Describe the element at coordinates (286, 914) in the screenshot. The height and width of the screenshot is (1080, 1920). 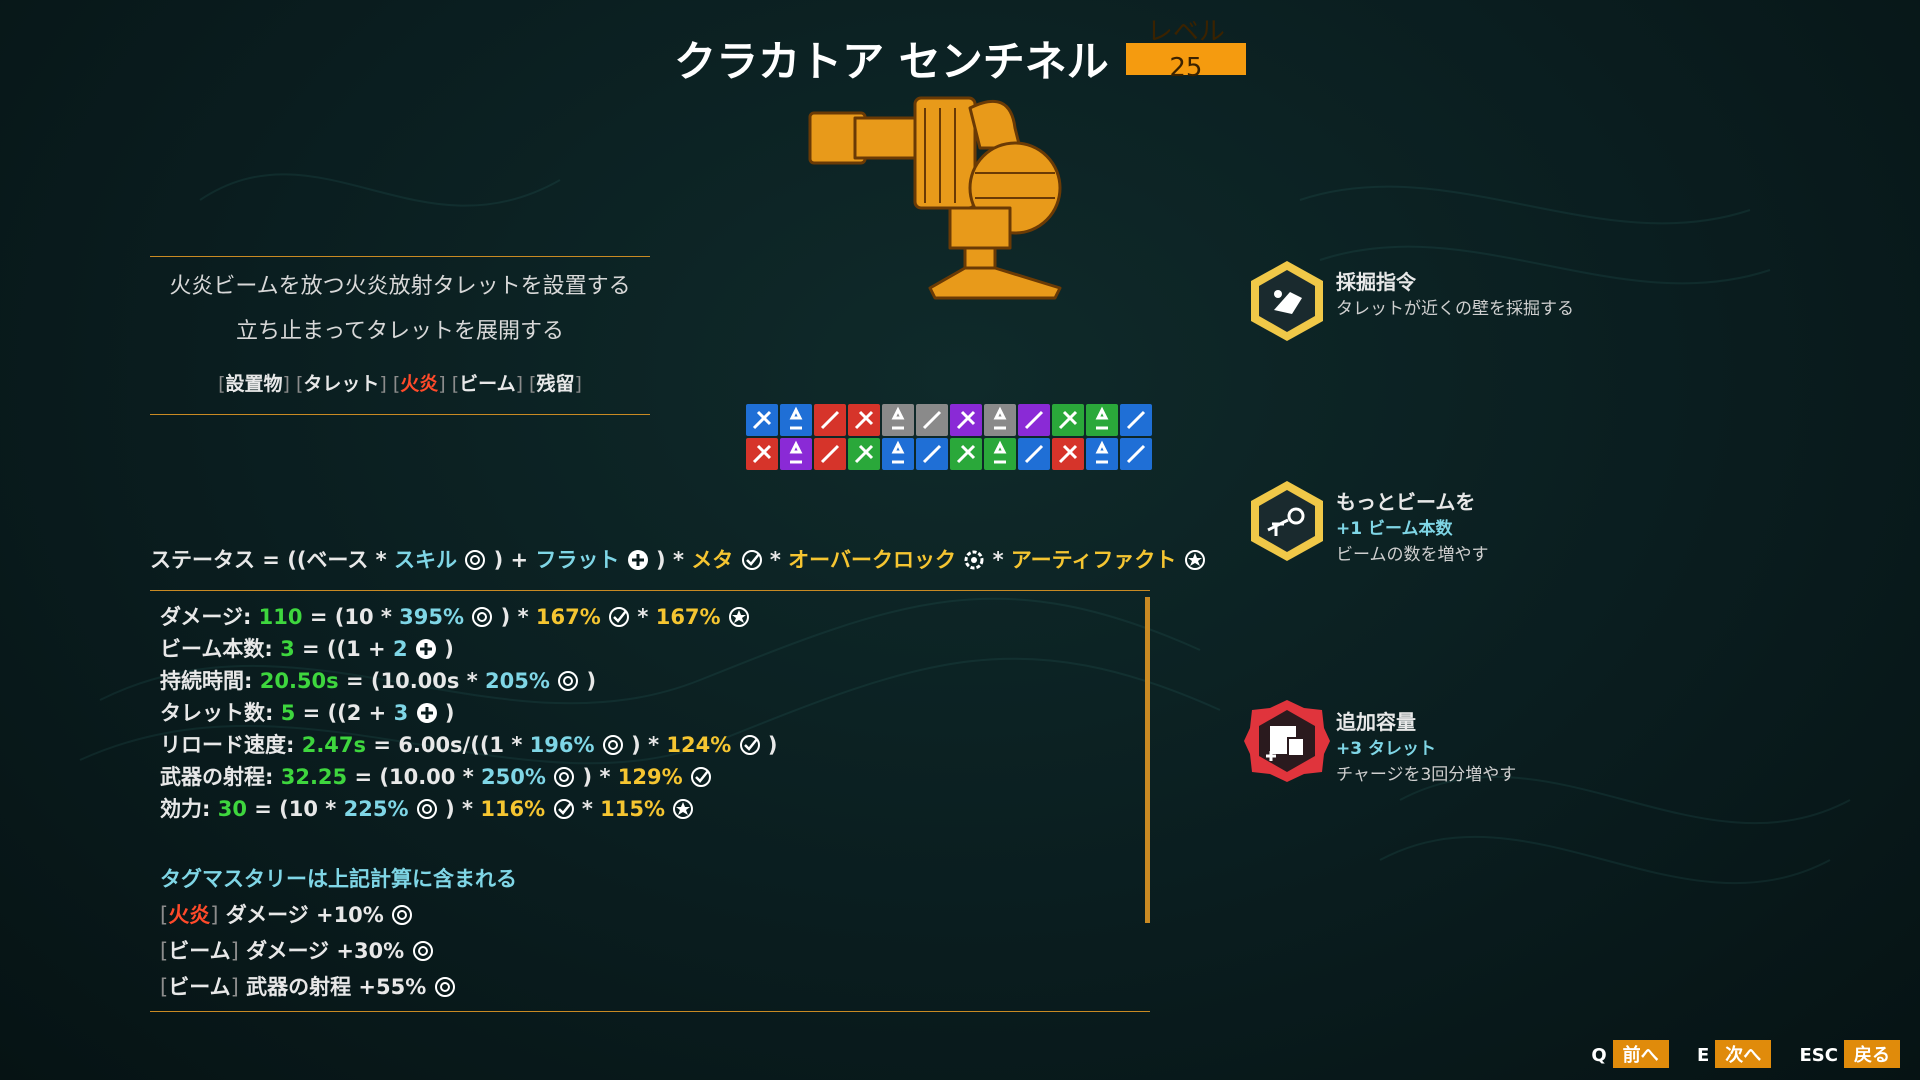
I see `mastery-item: [火炎] ダメージ +10%` at that location.